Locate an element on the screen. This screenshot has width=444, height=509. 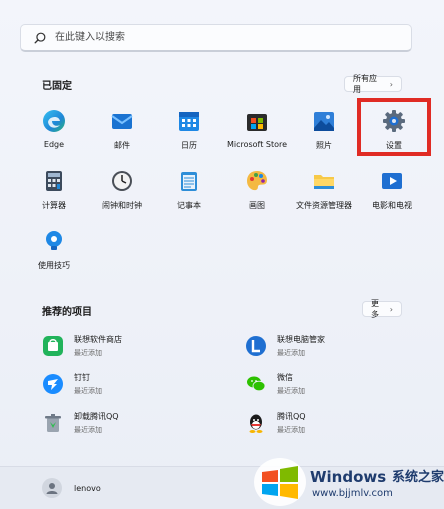
pinned-app-clock: 闹钟和时钟 is located at coordinates (122, 192).